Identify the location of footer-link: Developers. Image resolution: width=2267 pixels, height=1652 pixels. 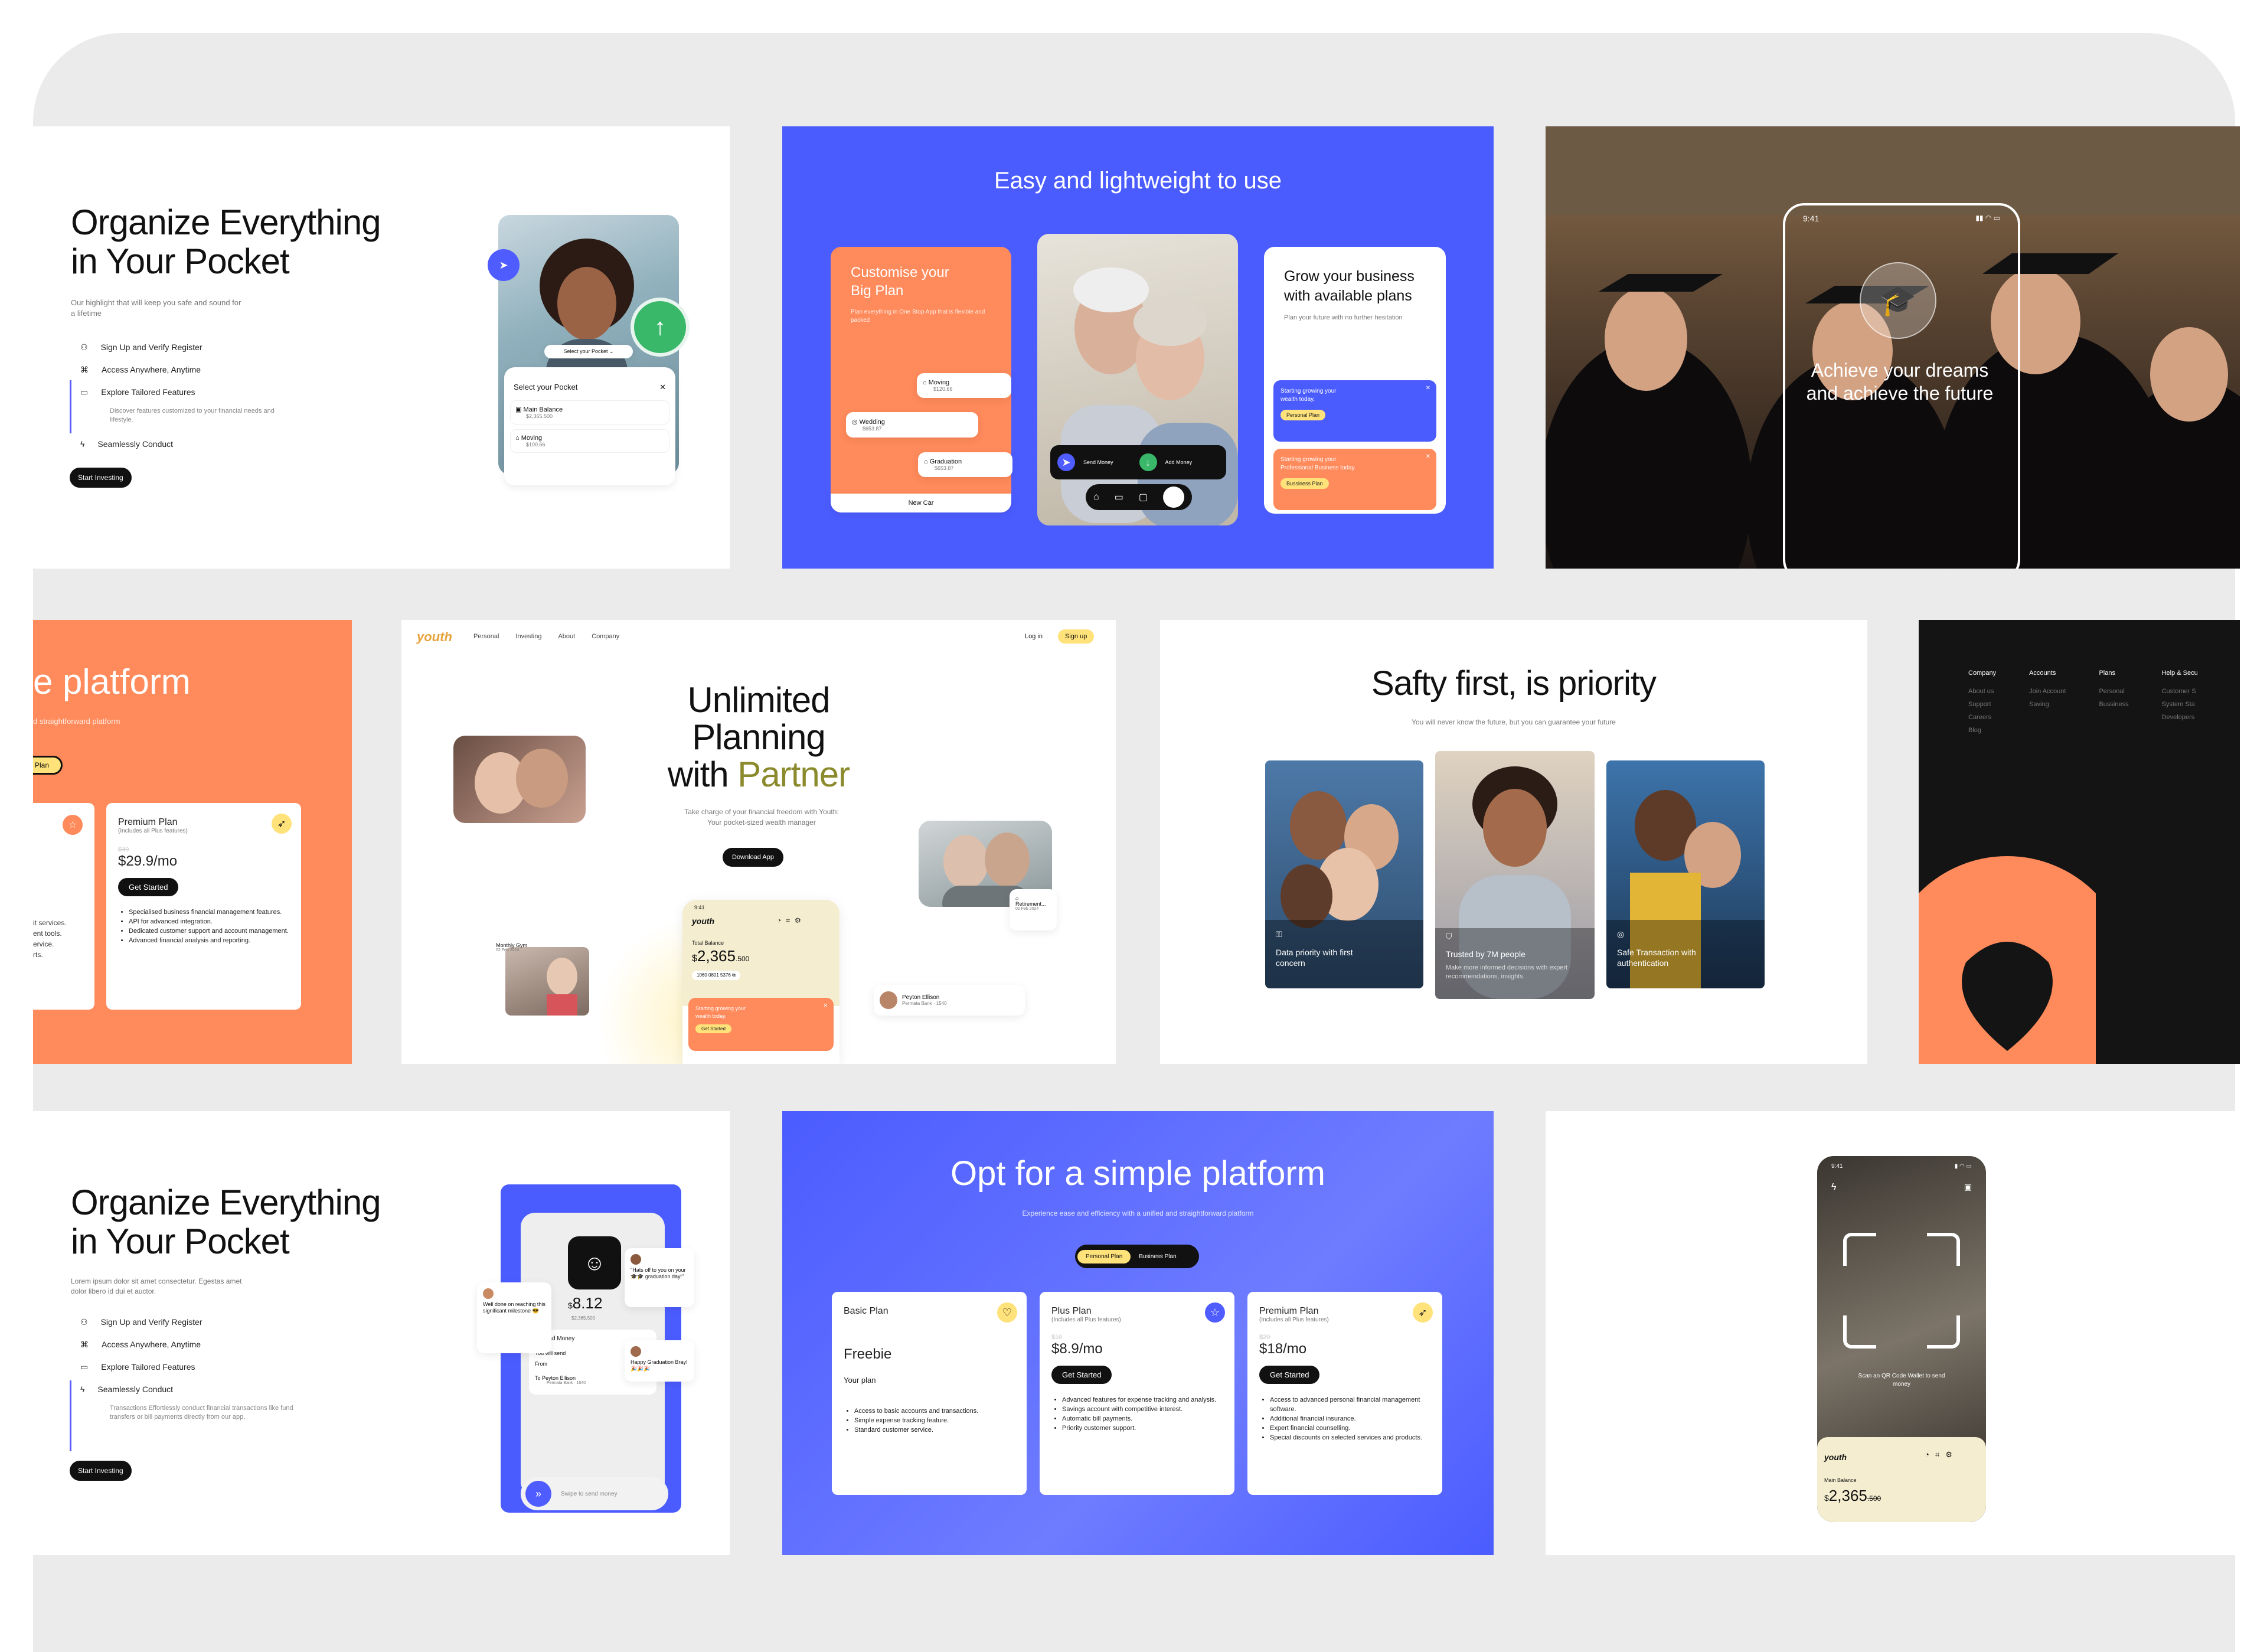
(2180, 717).